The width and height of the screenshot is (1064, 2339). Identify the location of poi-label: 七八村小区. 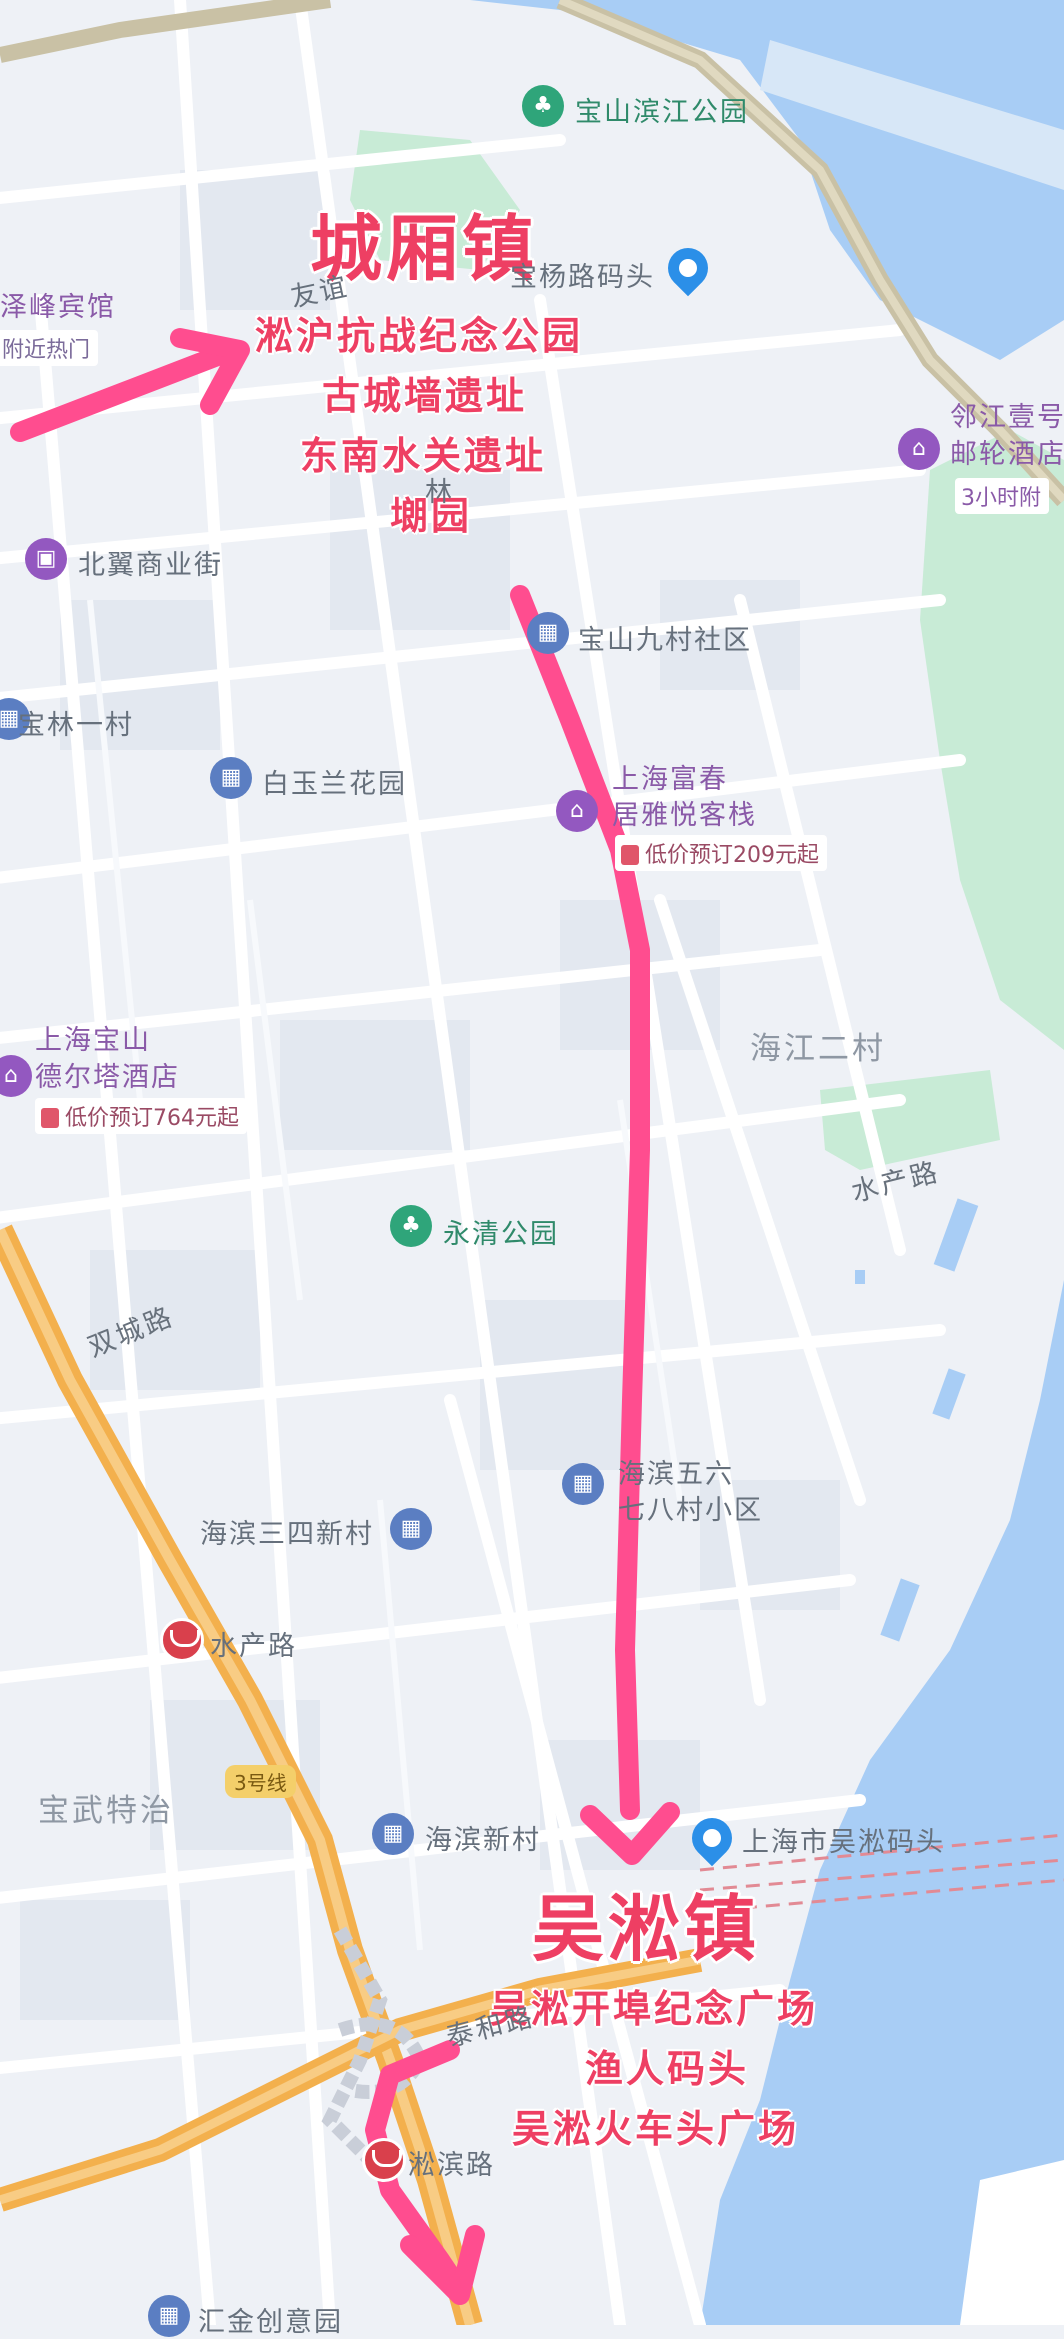
(690, 1507).